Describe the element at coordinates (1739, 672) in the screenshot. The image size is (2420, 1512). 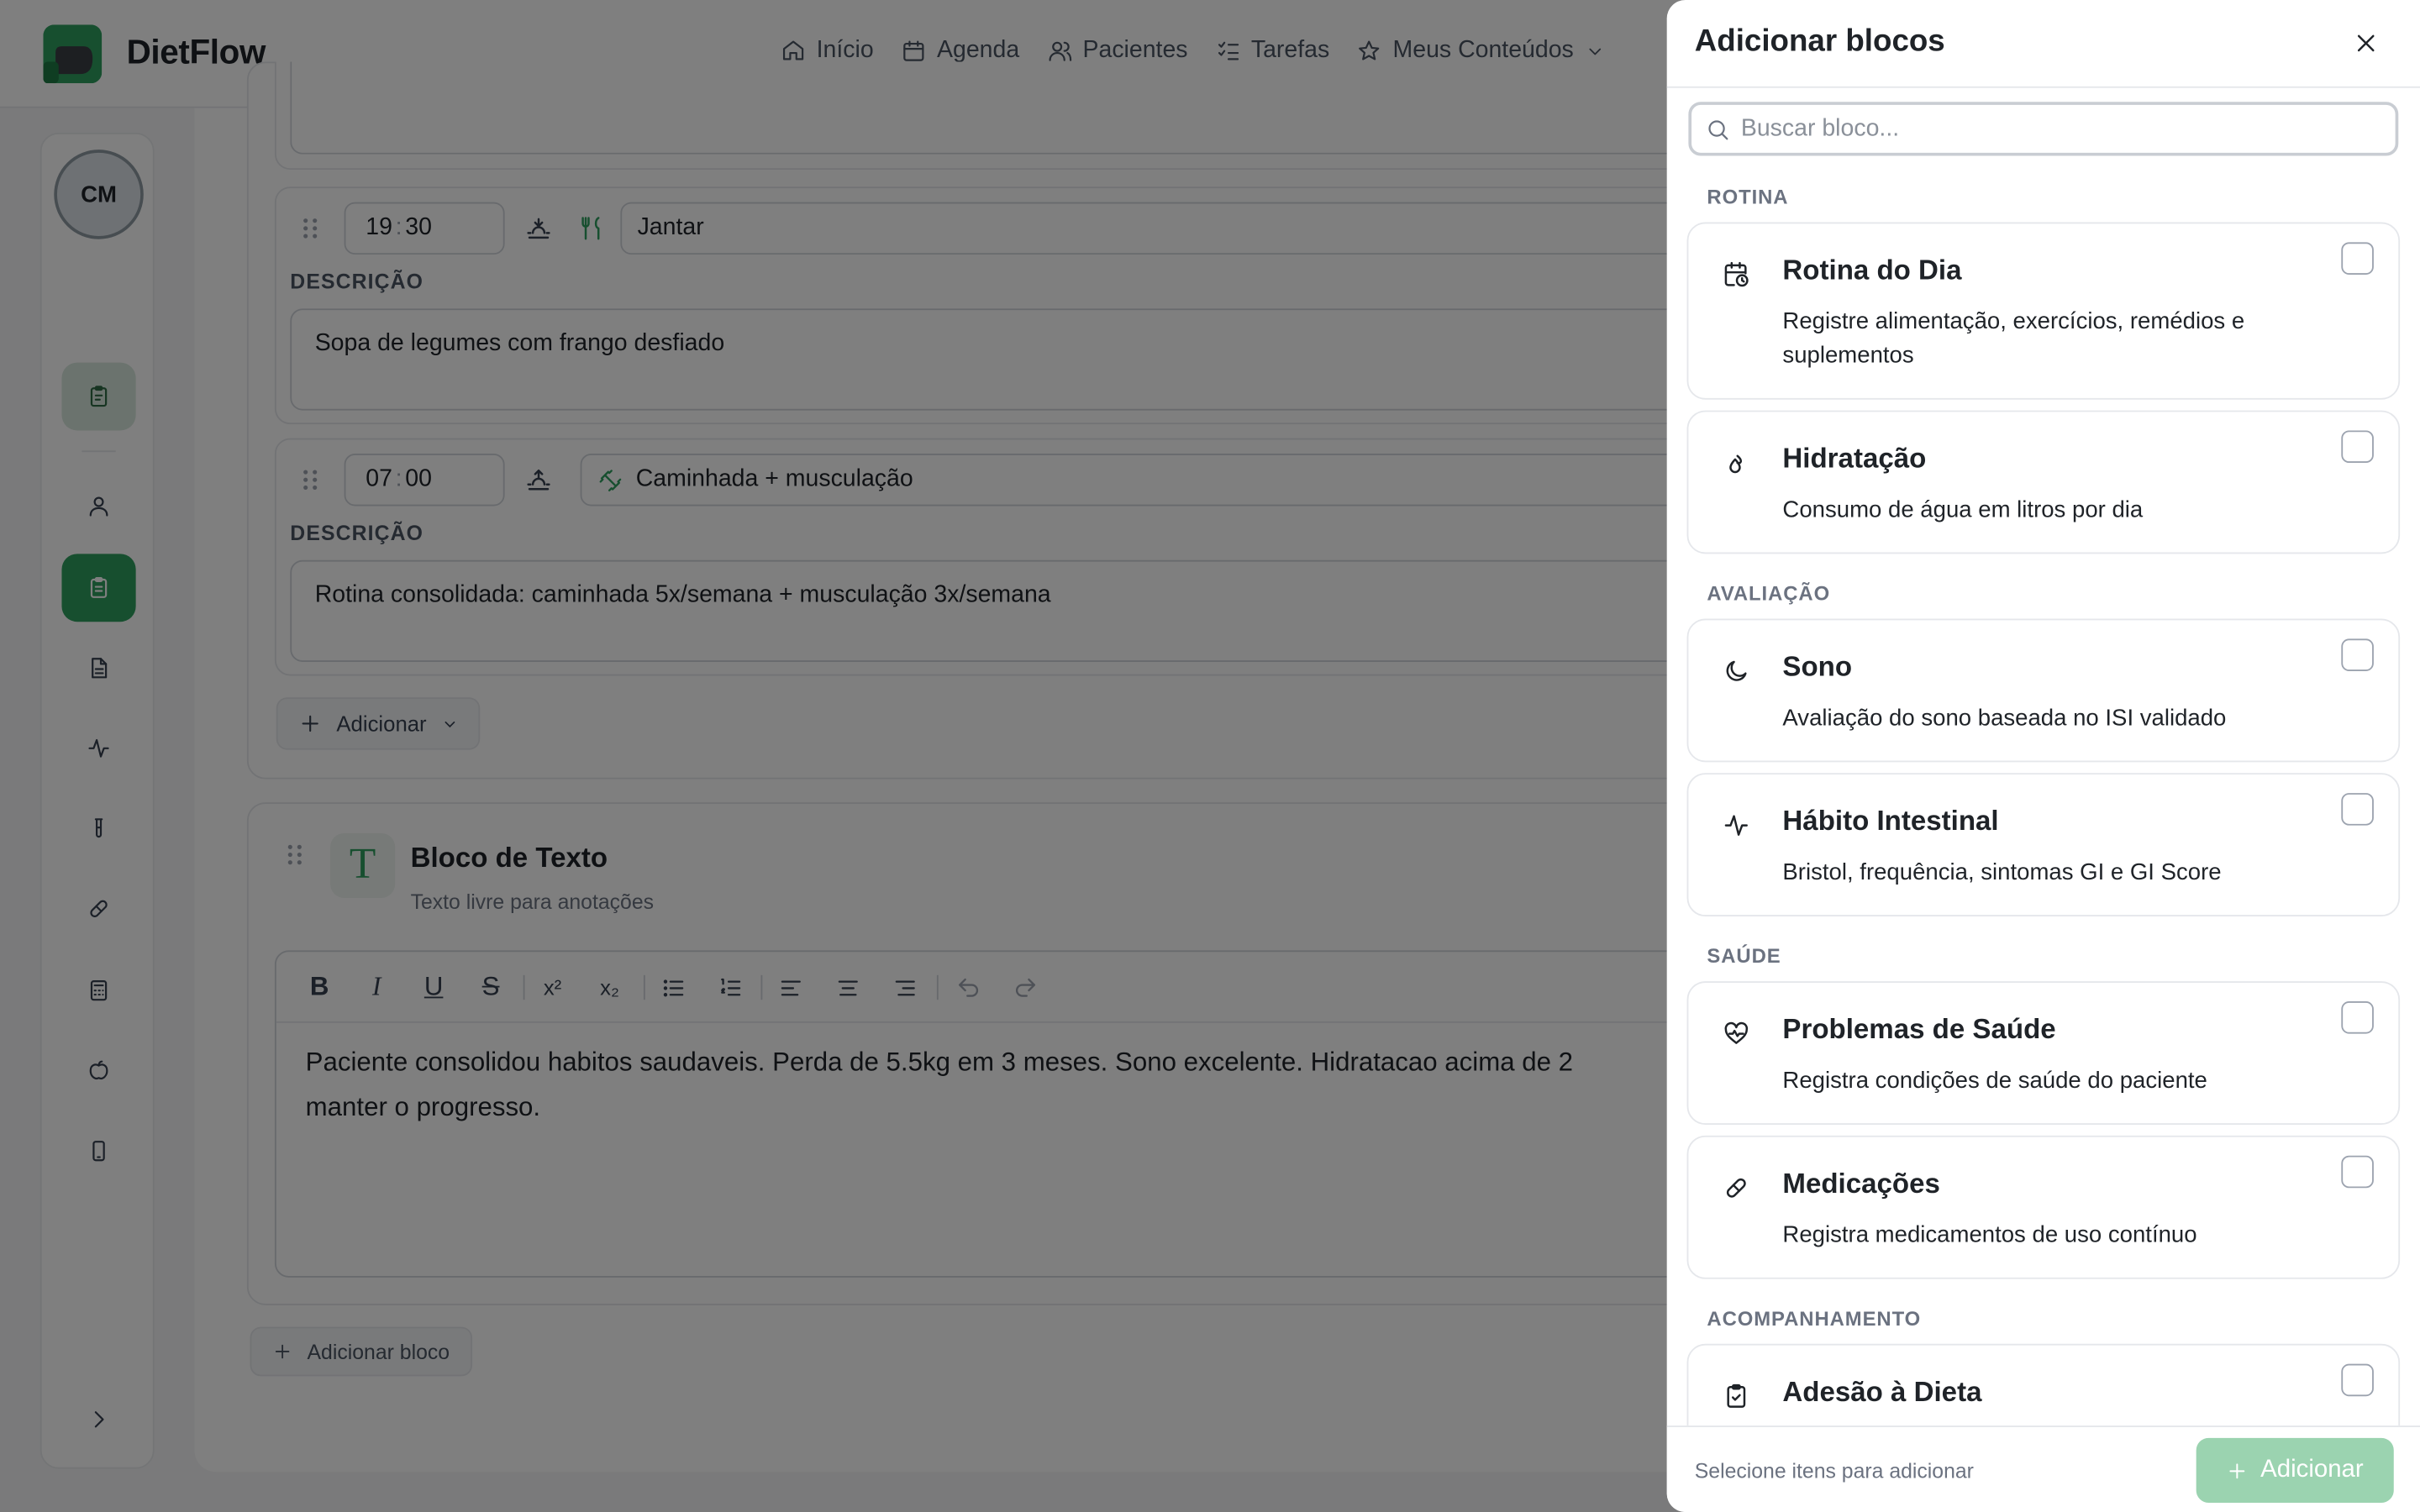
I see `moon-icon` at that location.